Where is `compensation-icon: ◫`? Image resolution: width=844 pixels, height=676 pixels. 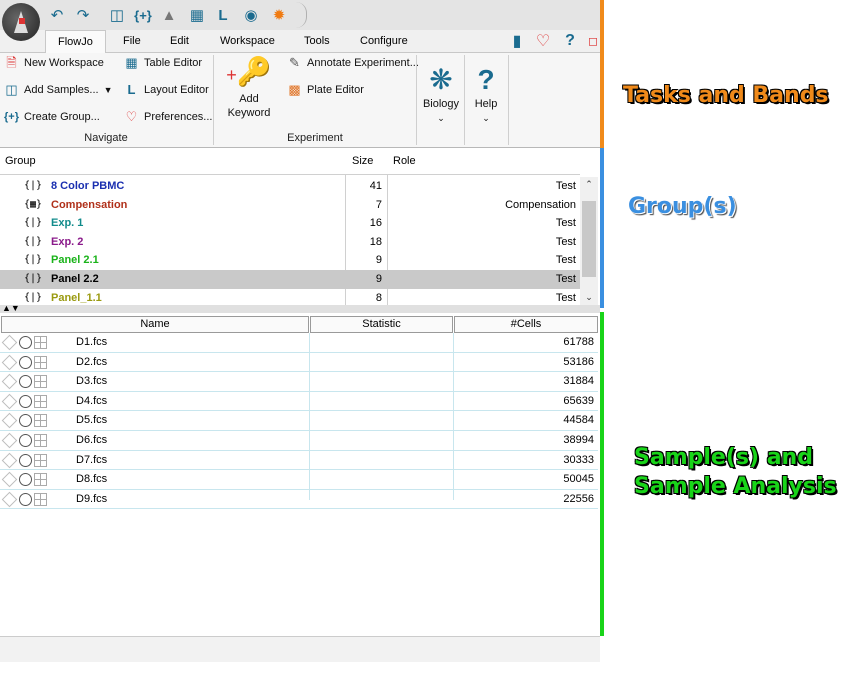
compensation-icon: ◫ is located at coordinates (117, 15).